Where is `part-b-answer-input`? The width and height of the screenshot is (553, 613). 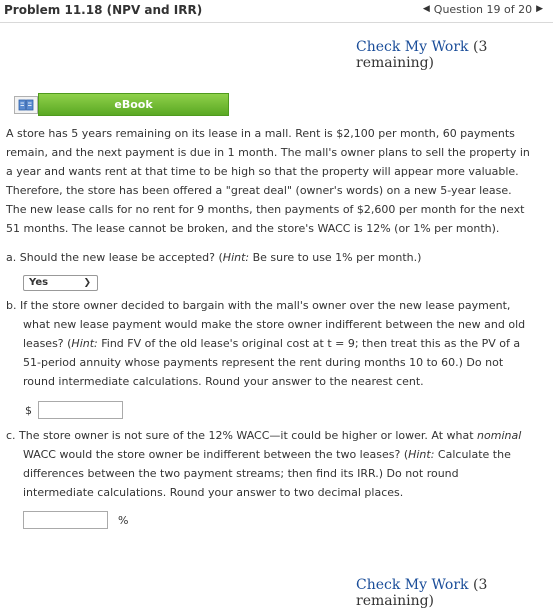 part-b-answer-input is located at coordinates (80, 410).